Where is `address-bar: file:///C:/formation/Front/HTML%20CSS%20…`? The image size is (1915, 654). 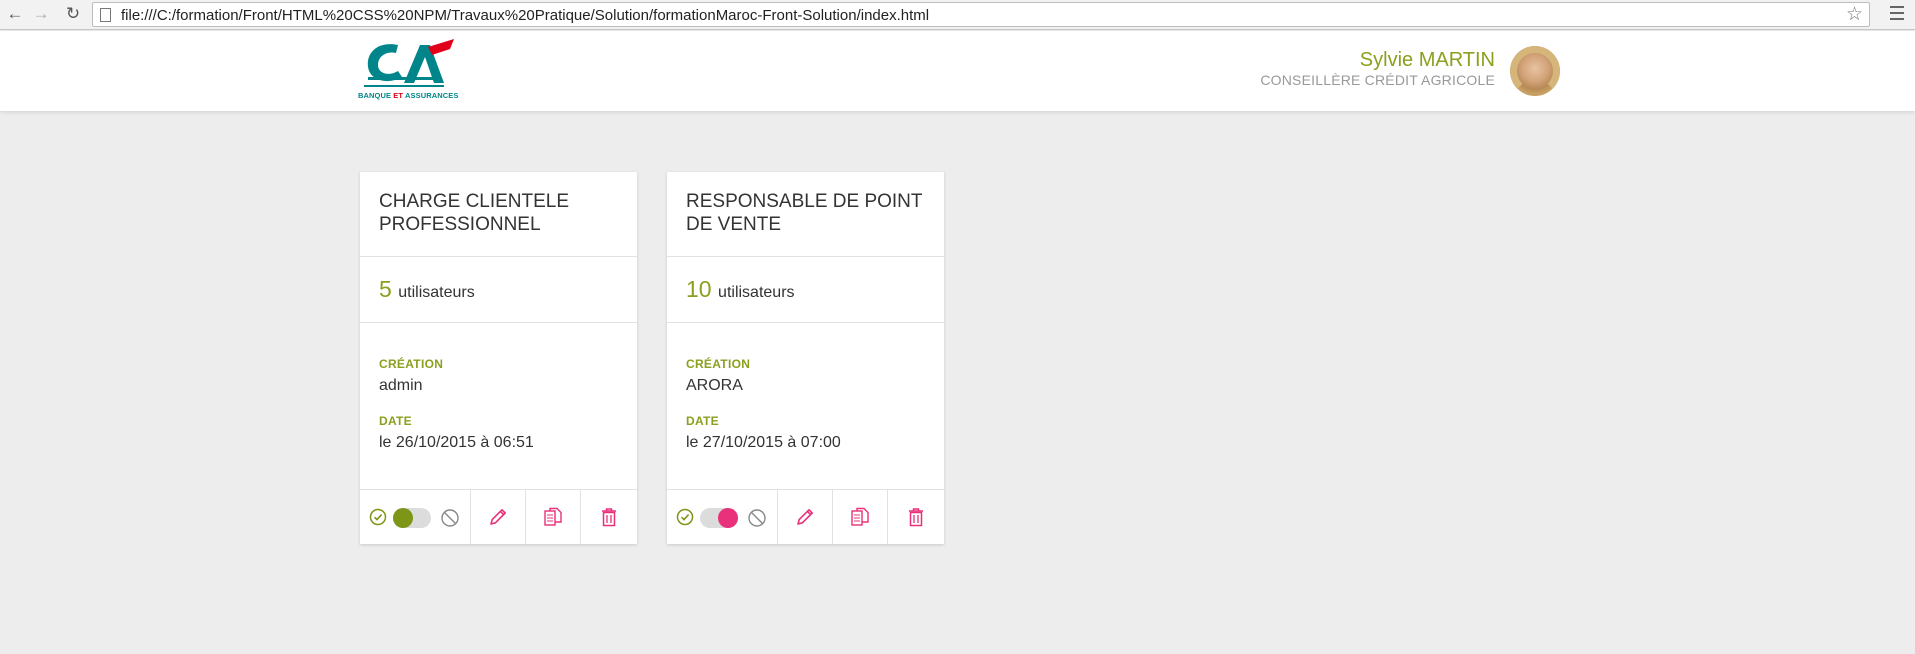
address-bar: file:///C:/formation/Front/HTML%20CSS%20… is located at coordinates (981, 14).